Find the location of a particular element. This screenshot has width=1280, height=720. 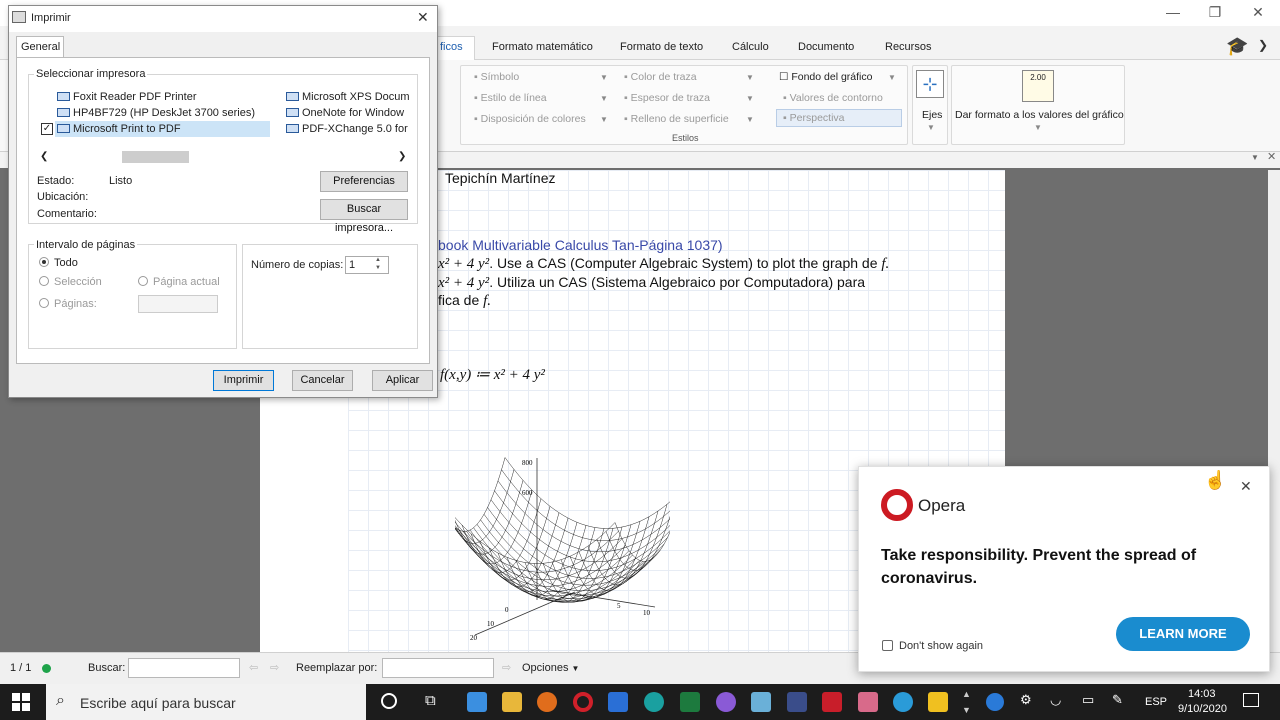

battery-icon: ▭ is located at coordinates (1088, 700).